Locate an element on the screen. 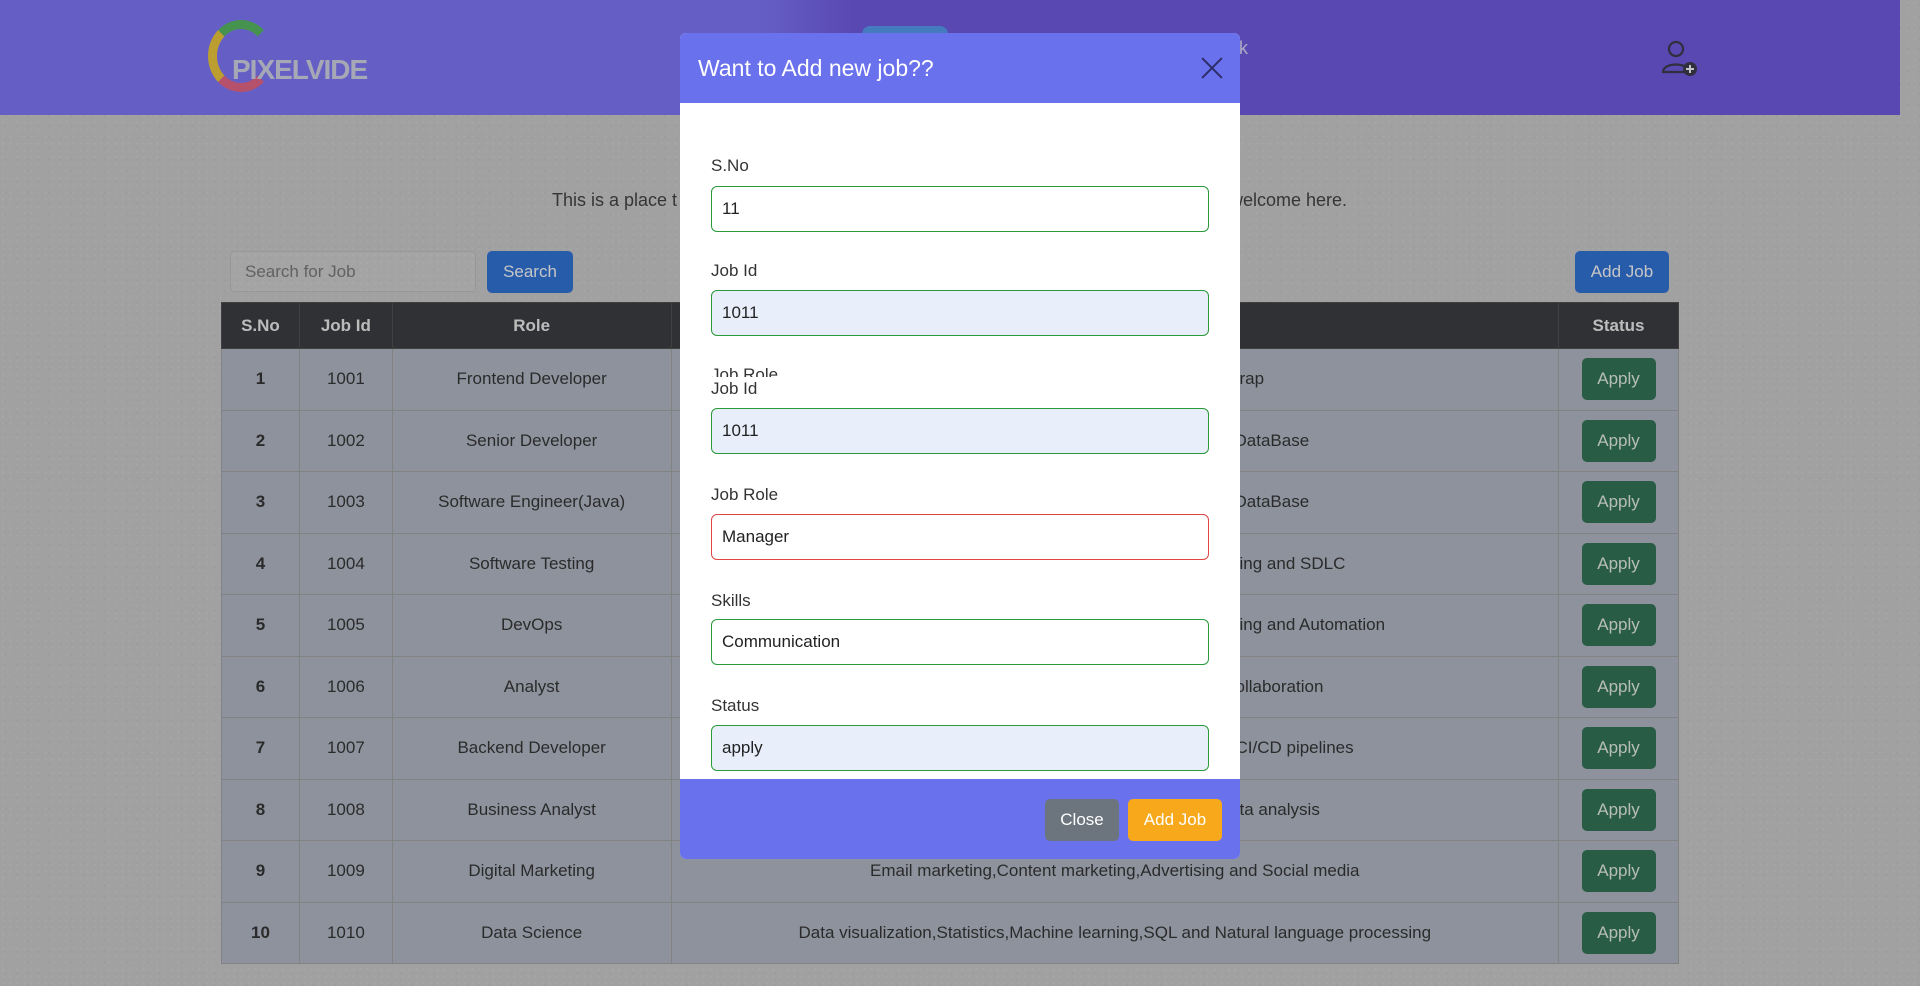 The image size is (1920, 986). clipped-job-role-label: Job Role is located at coordinates (745, 372).